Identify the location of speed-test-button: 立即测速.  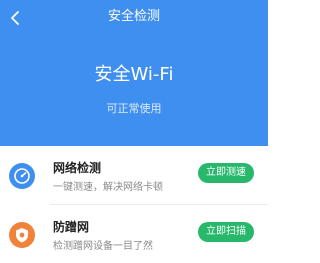
(226, 173).